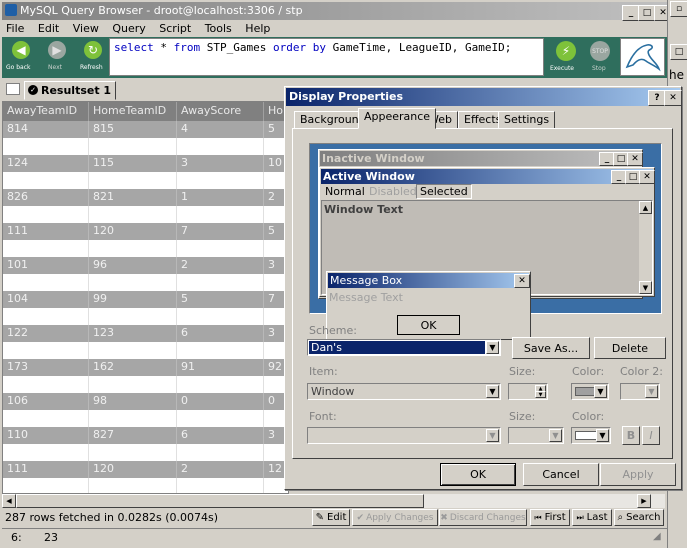  Describe the element at coordinates (15, 28) in the screenshot. I see `menu-file: File` at that location.